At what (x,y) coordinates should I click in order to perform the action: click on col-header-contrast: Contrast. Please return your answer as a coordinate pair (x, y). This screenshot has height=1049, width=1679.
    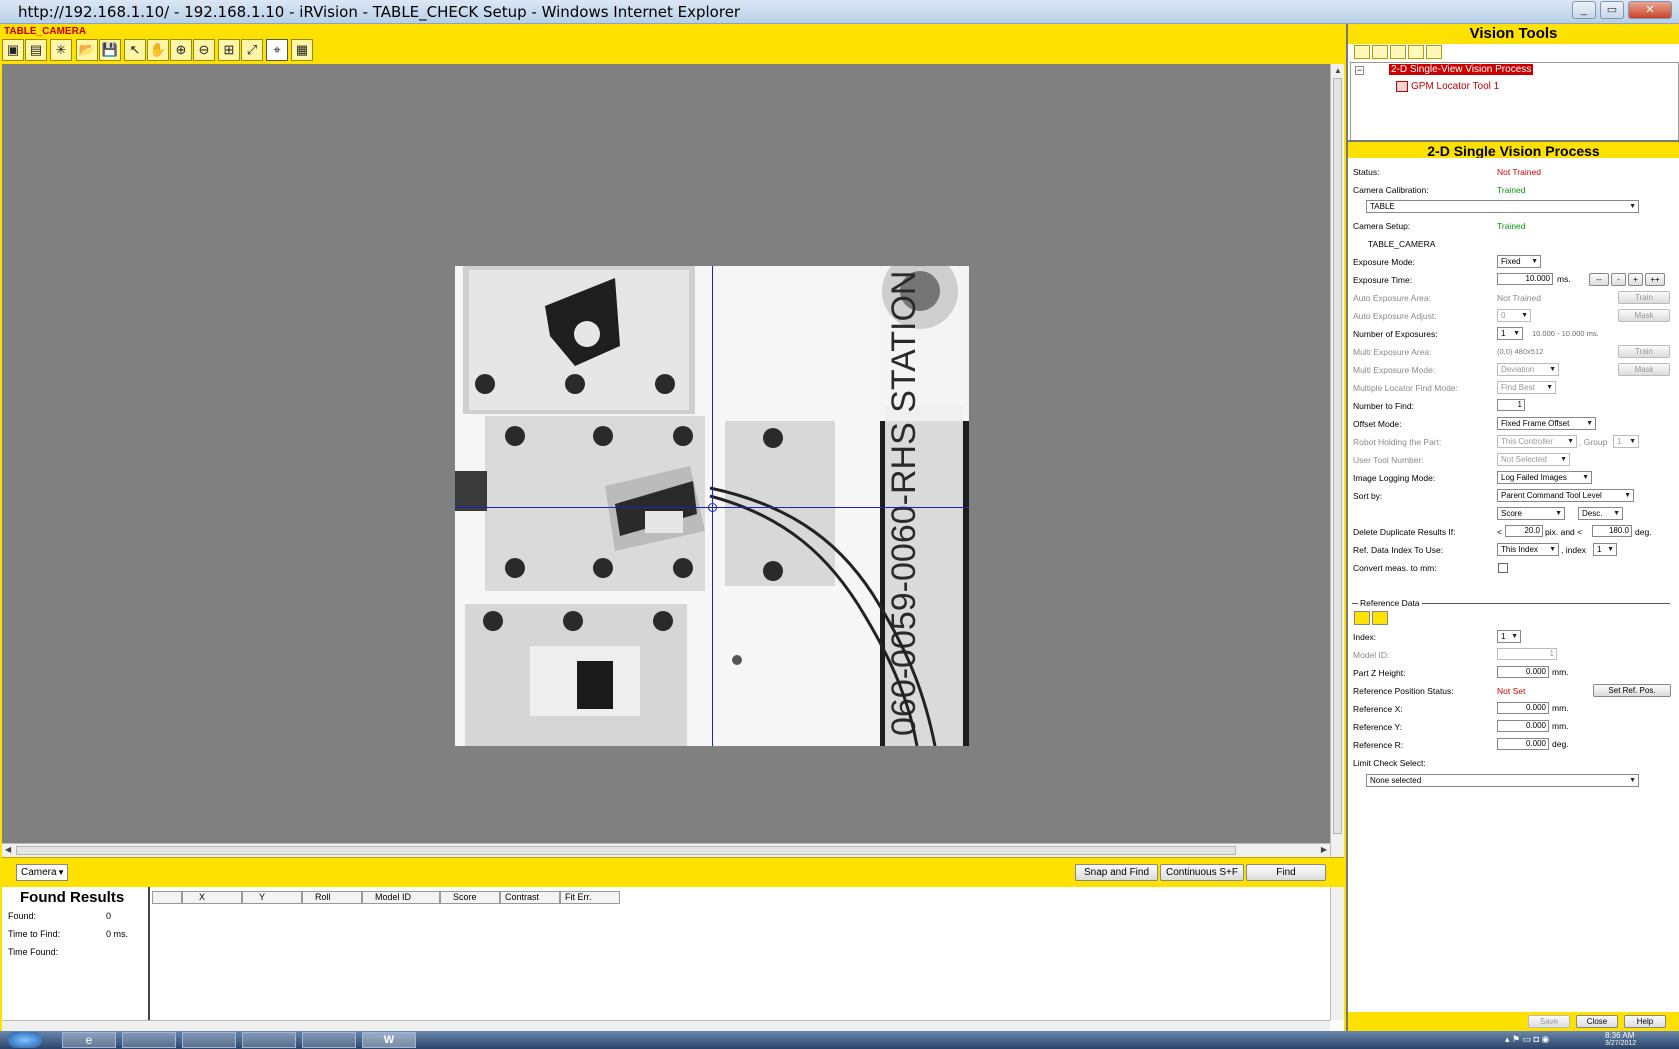
    Looking at the image, I should click on (530, 897).